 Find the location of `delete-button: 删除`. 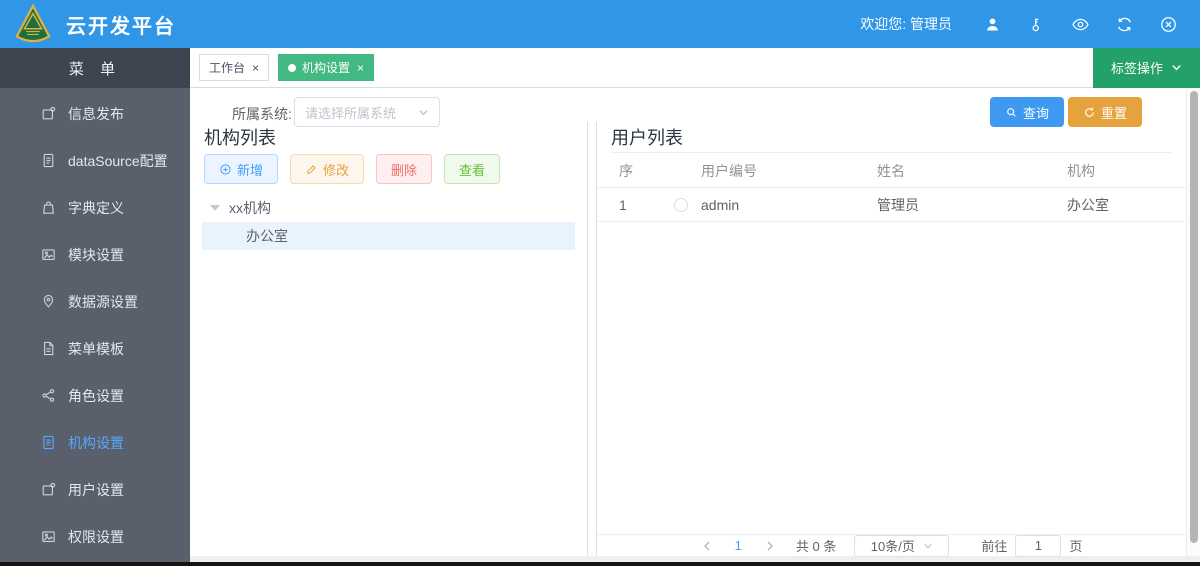

delete-button: 删除 is located at coordinates (404, 169).